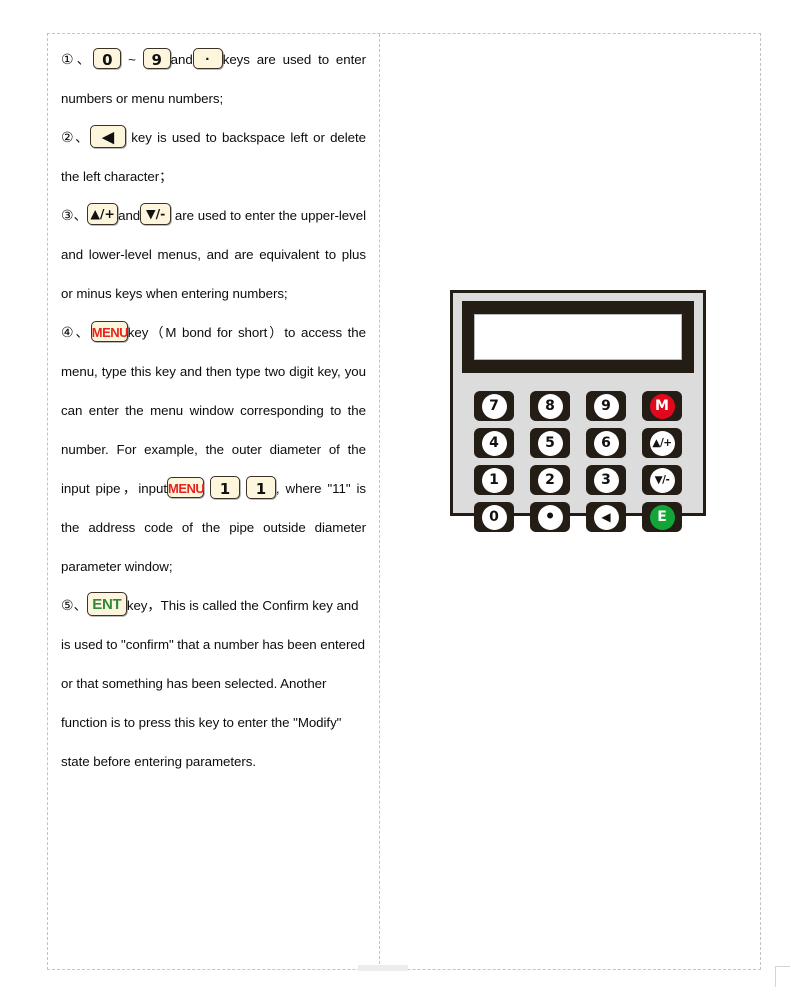 This screenshot has height=994, width=791. I want to click on keypad-key-1-cap: 1, so click(494, 480).